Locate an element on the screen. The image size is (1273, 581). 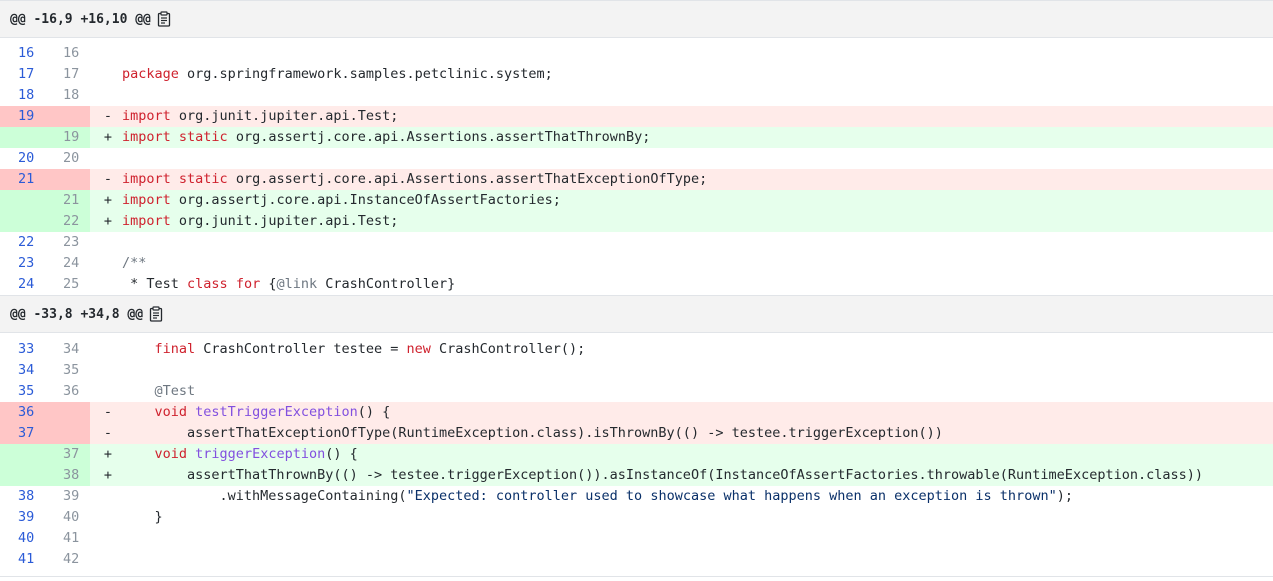
old-line-number: 23 is located at coordinates (22, 263).